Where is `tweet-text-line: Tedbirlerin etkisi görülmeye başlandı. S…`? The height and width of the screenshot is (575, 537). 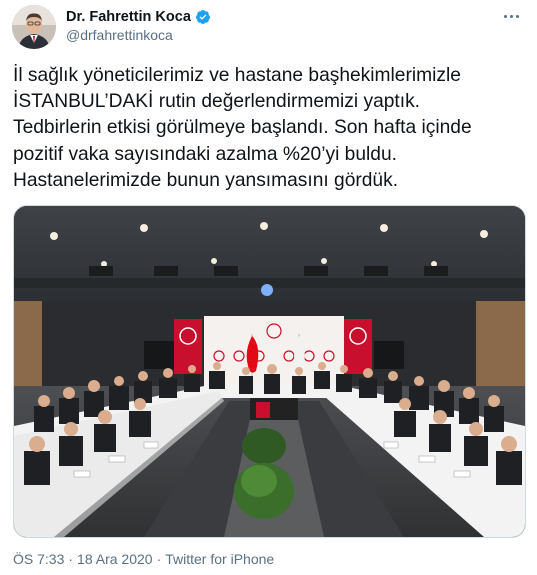 tweet-text-line: Tedbirlerin etkisi görülmeye başlandı. S… is located at coordinates (242, 128).